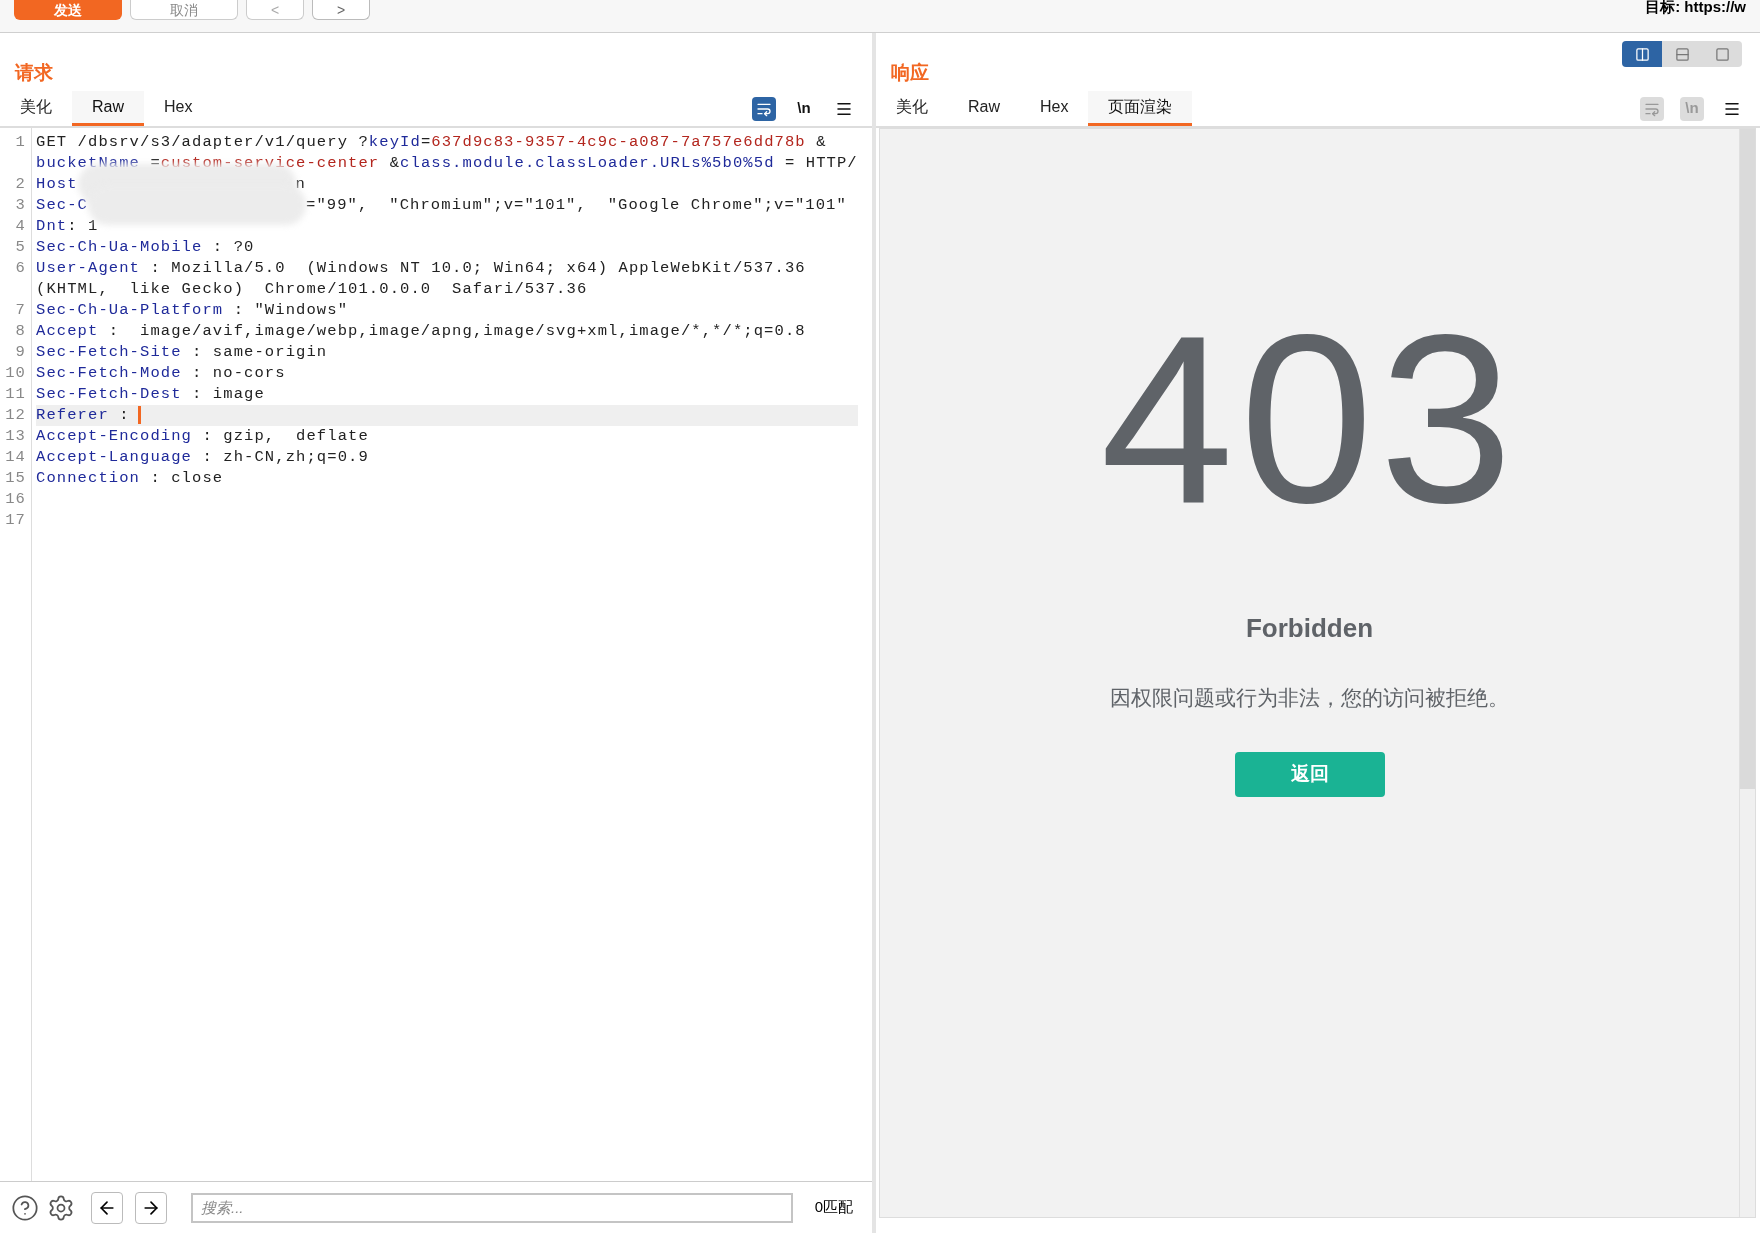  What do you see at coordinates (15, 437) in the screenshot?
I see `line-number: 13` at bounding box center [15, 437].